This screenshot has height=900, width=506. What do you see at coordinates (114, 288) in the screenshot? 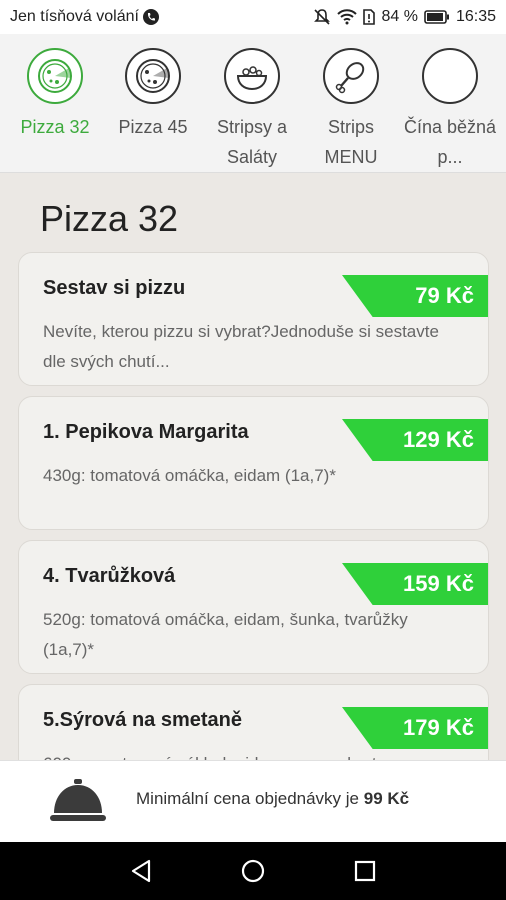
I see `product-name: Sestav si pizzu` at bounding box center [114, 288].